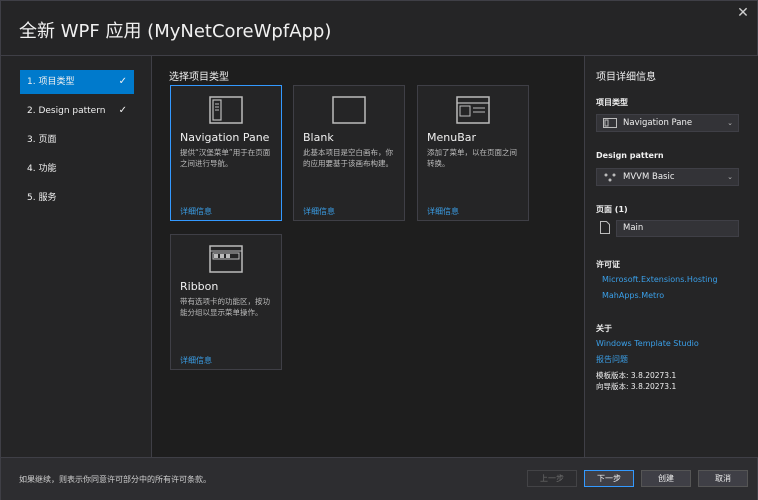 This screenshot has width=758, height=500. Describe the element at coordinates (609, 478) in the screenshot. I see `next-button: 下一步` at that location.